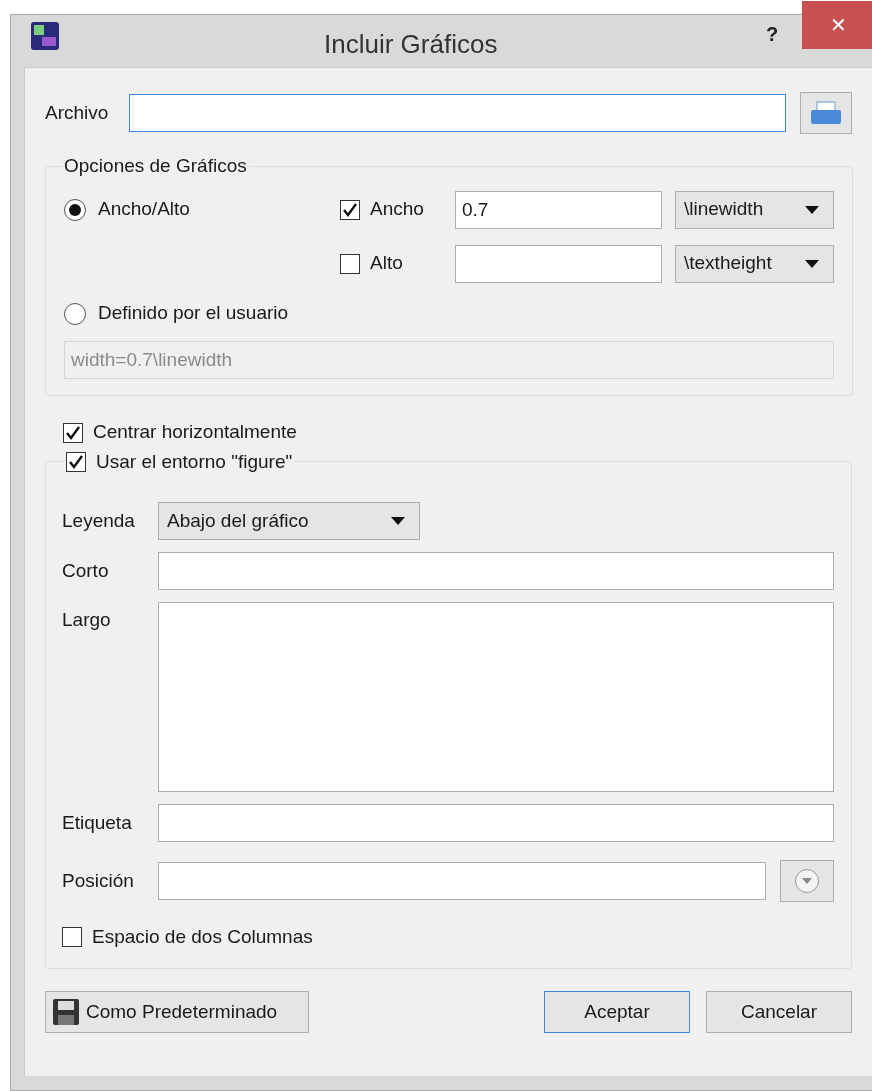 The width and height of the screenshot is (872, 1091). What do you see at coordinates (177, 1012) in the screenshot?
I see `save-default-button: Como Predeterminado` at bounding box center [177, 1012].